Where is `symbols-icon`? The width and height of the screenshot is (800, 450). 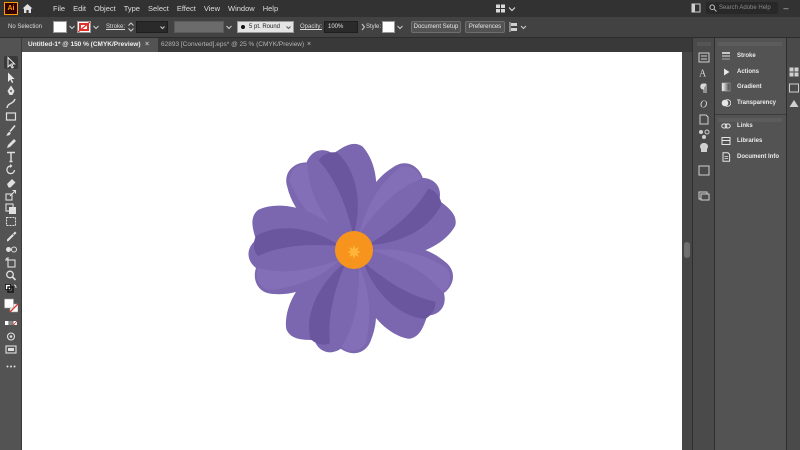
symbols-icon is located at coordinates (704, 134).